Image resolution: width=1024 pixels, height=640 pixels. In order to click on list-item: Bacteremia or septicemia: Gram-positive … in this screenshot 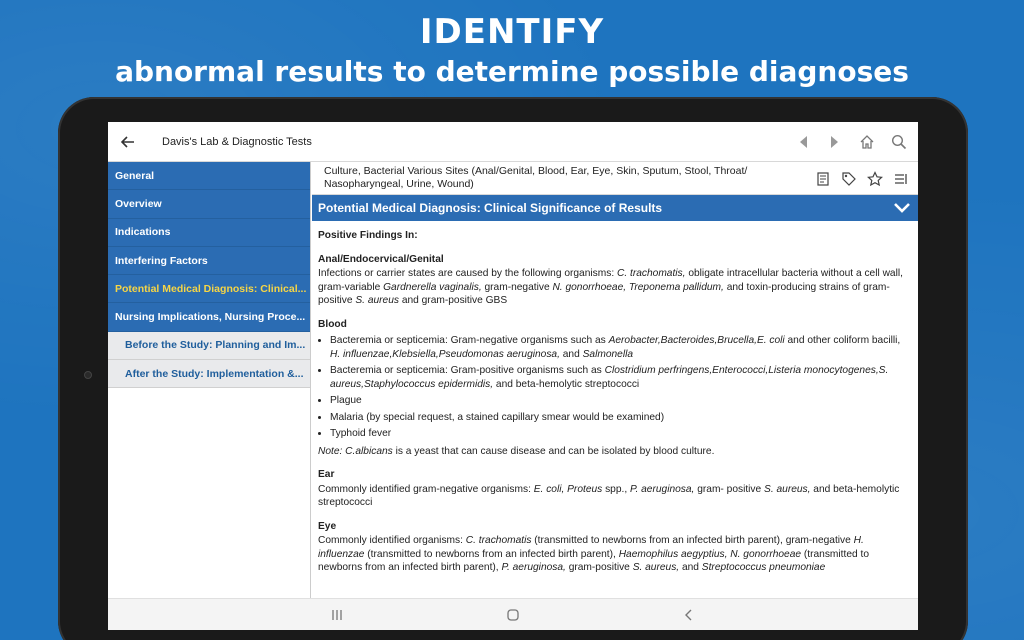, I will do `click(619, 377)`.